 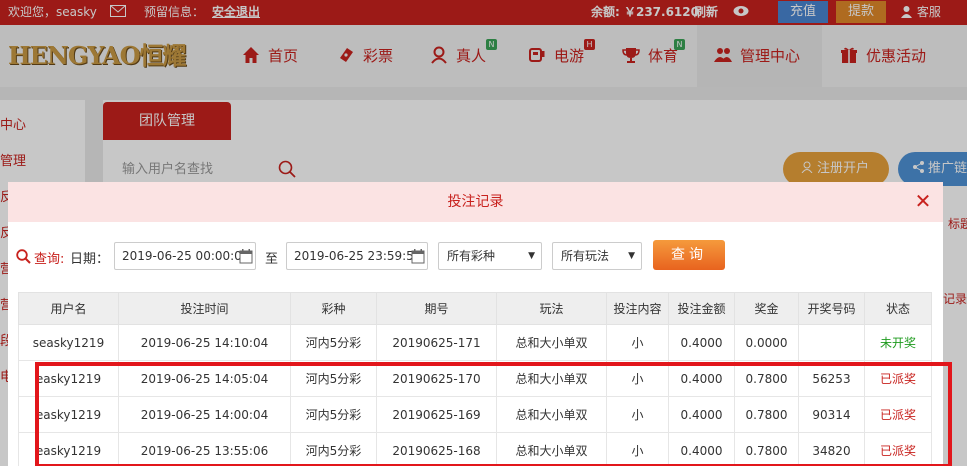 I want to click on query-button: 查询, so click(x=689, y=255).